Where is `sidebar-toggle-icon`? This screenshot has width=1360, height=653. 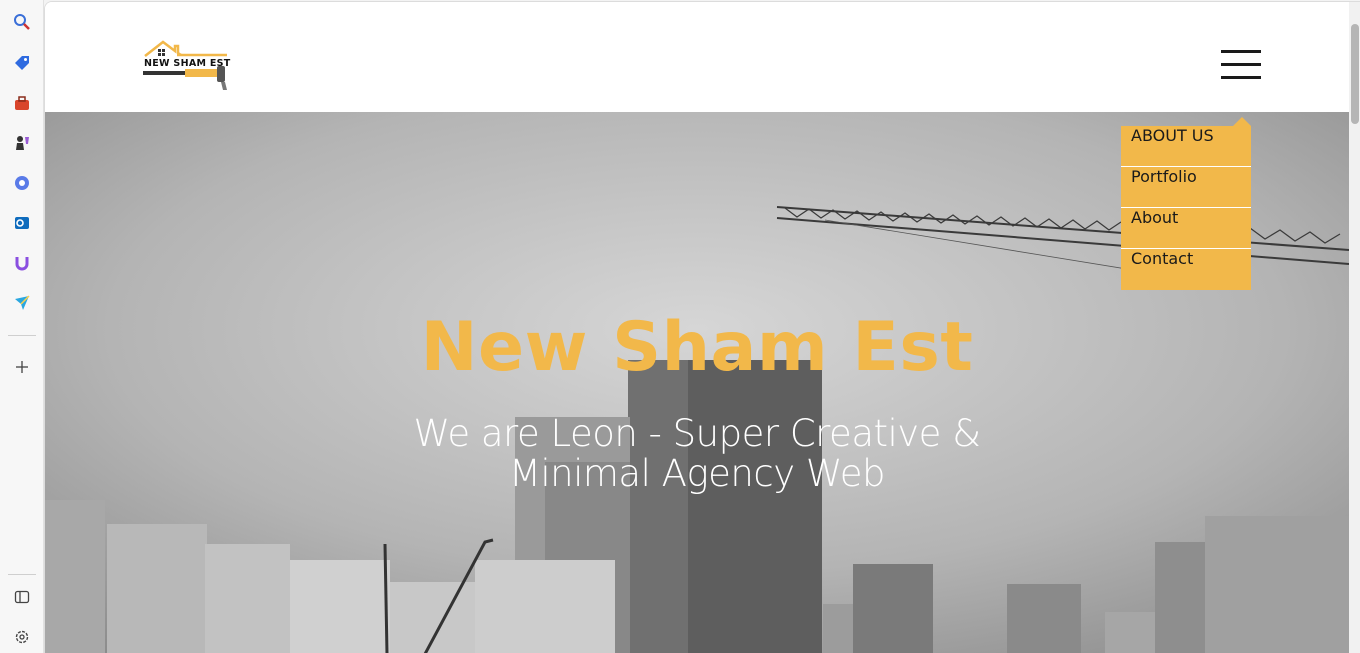
sidebar-toggle-icon is located at coordinates (22, 597).